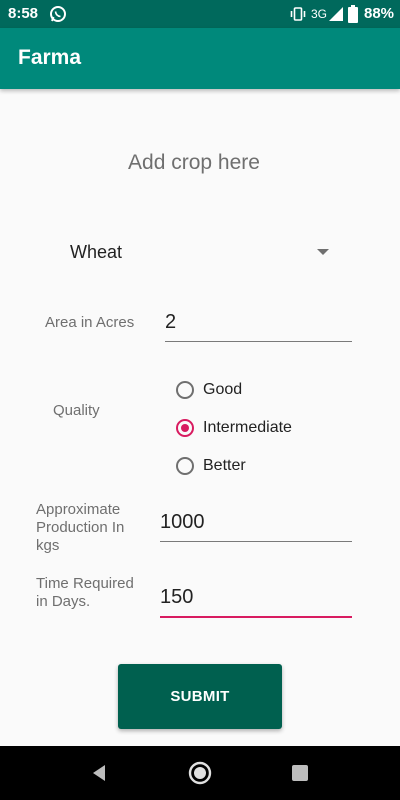  I want to click on time-required-label-line: in Days., so click(63, 601).